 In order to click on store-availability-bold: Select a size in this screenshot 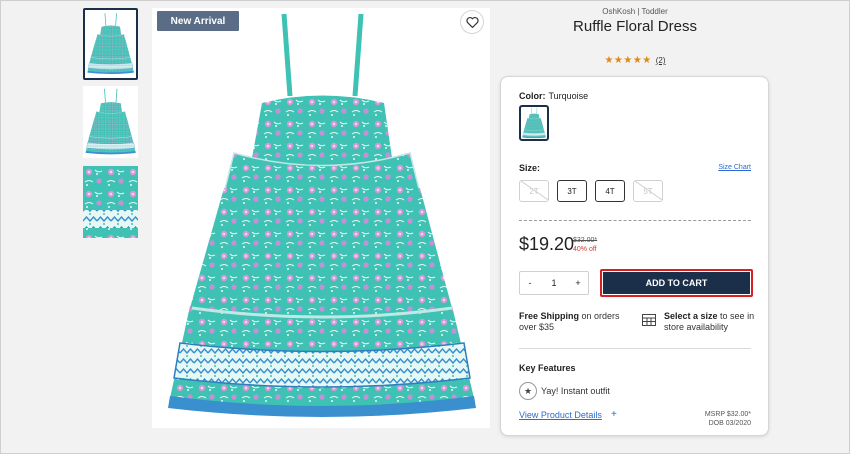, I will do `click(691, 316)`.